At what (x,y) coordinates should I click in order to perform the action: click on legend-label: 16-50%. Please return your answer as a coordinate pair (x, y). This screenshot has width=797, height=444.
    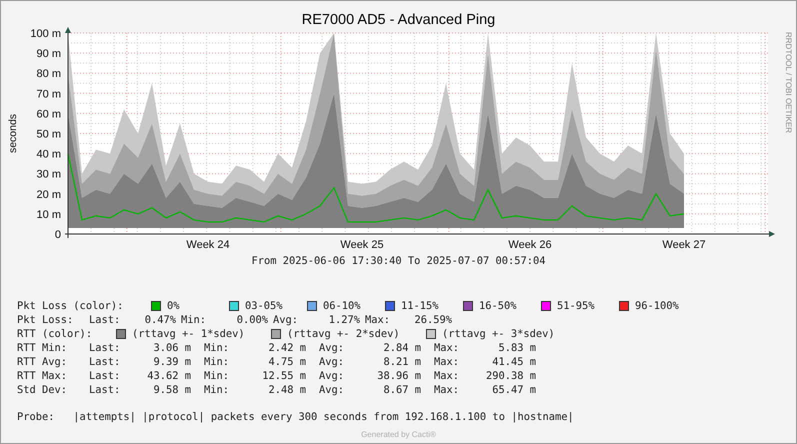
    Looking at the image, I should click on (498, 306).